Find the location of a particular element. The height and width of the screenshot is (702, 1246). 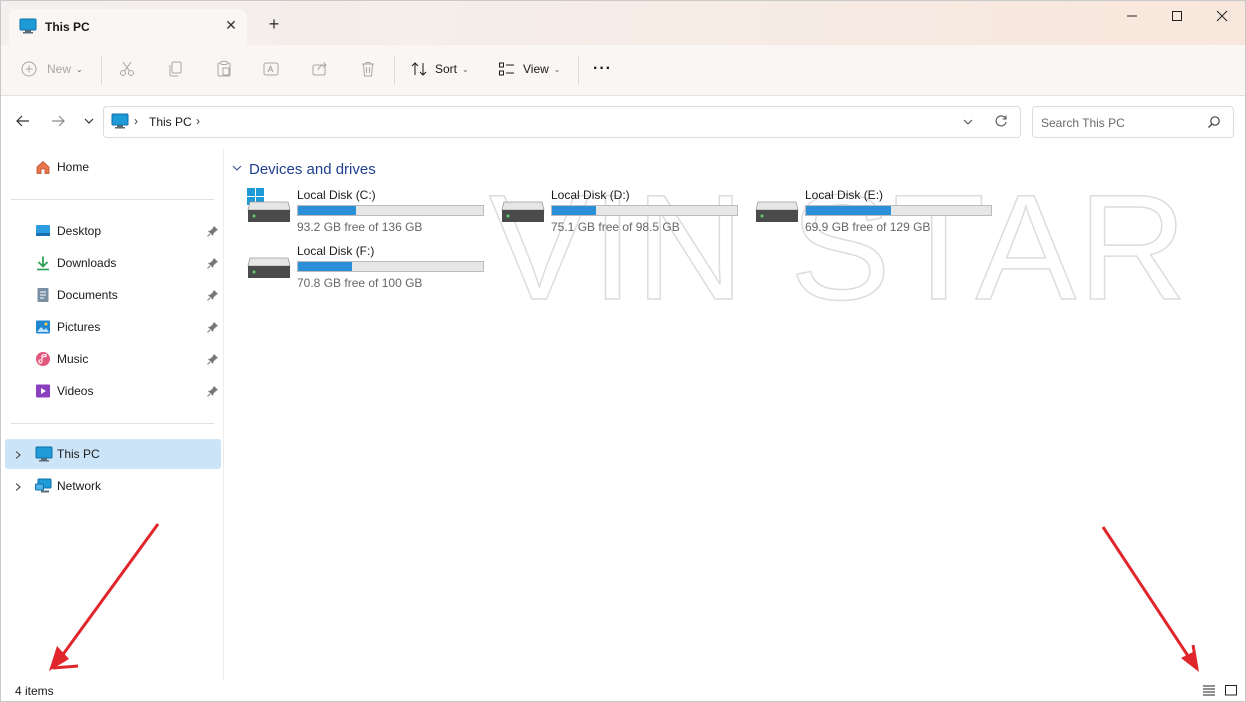

details-view-icon is located at coordinates (1209, 691).